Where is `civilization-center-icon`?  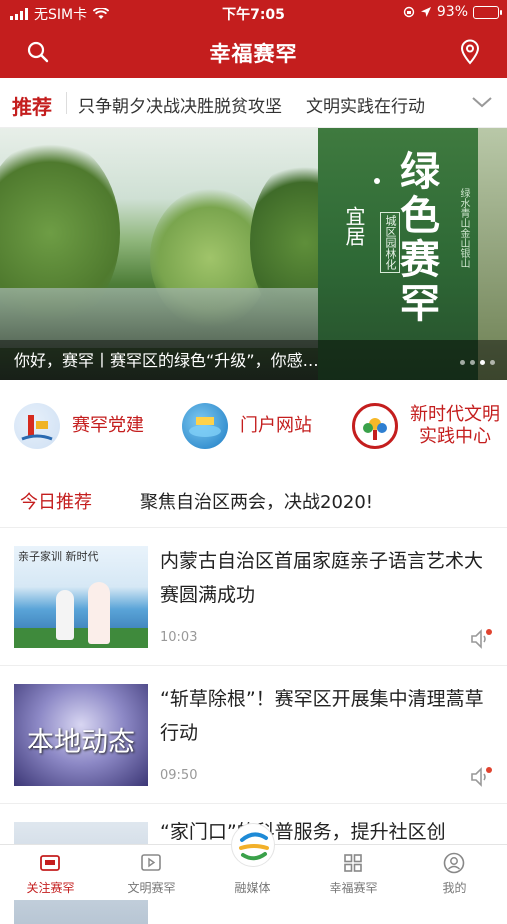
civilization-center-icon is located at coordinates (375, 426).